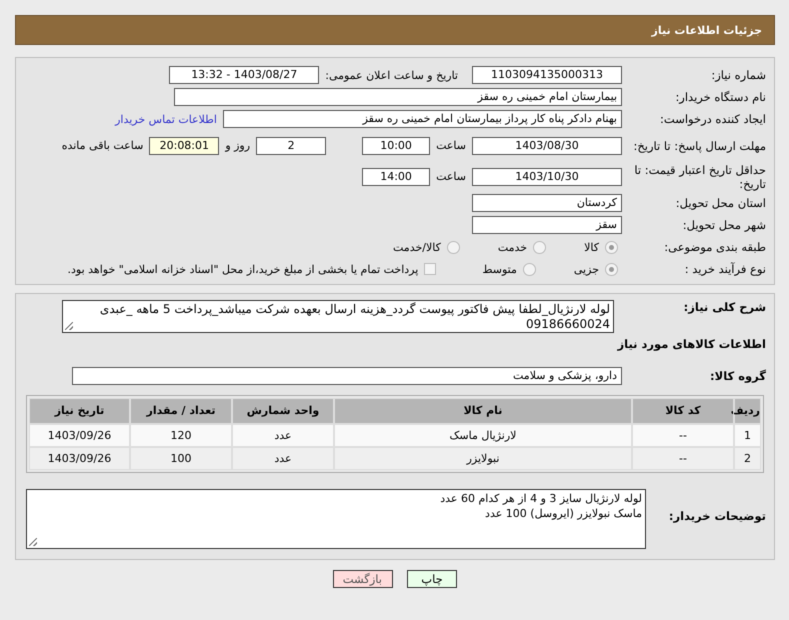 The width and height of the screenshot is (789, 620). Describe the element at coordinates (184, 145) in the screenshot. I see `remaining-time-field: 20:08:01` at that location.